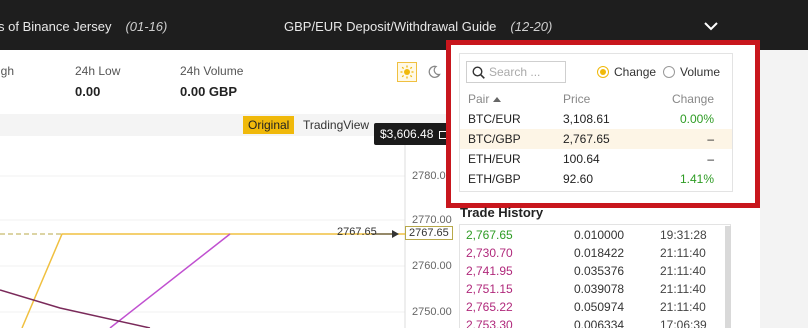 The image size is (808, 328). I want to click on radio-change: Change, so click(626, 72).